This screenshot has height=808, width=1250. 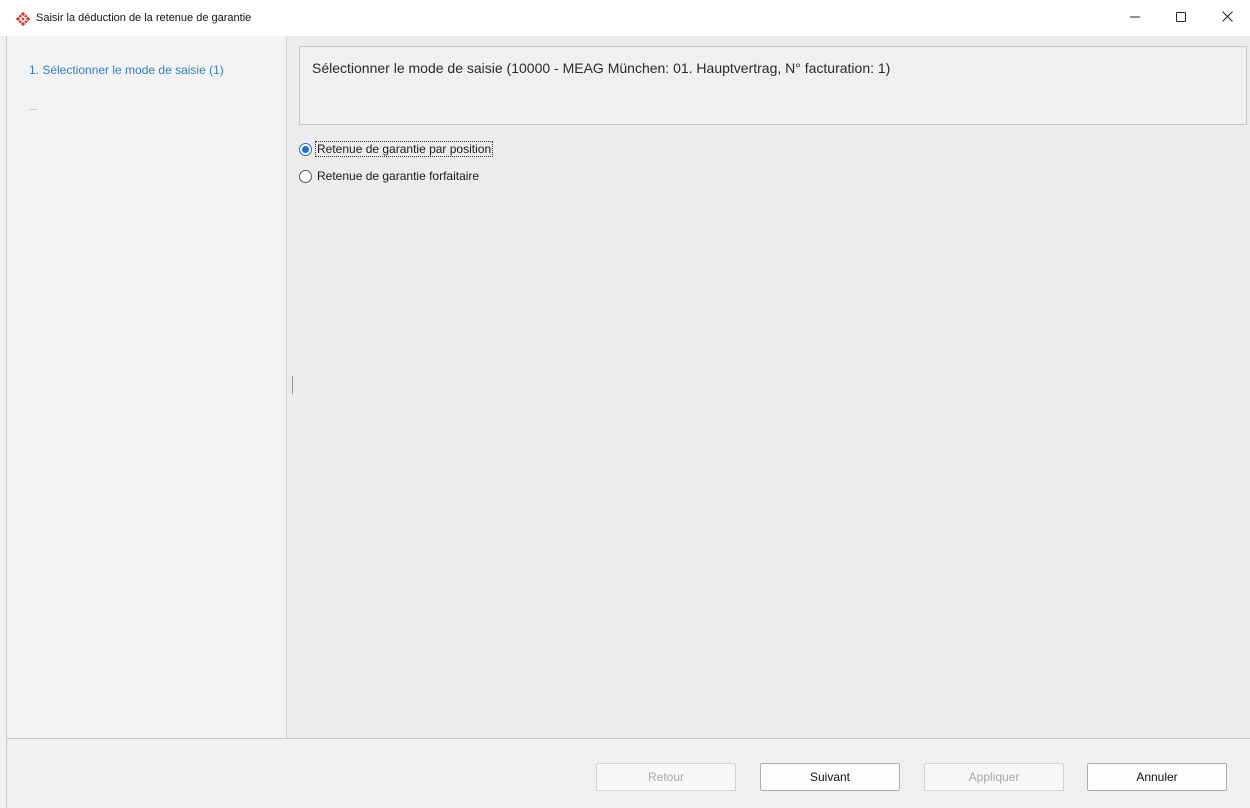 What do you see at coordinates (305, 149) in the screenshot?
I see `radio-button-selected` at bounding box center [305, 149].